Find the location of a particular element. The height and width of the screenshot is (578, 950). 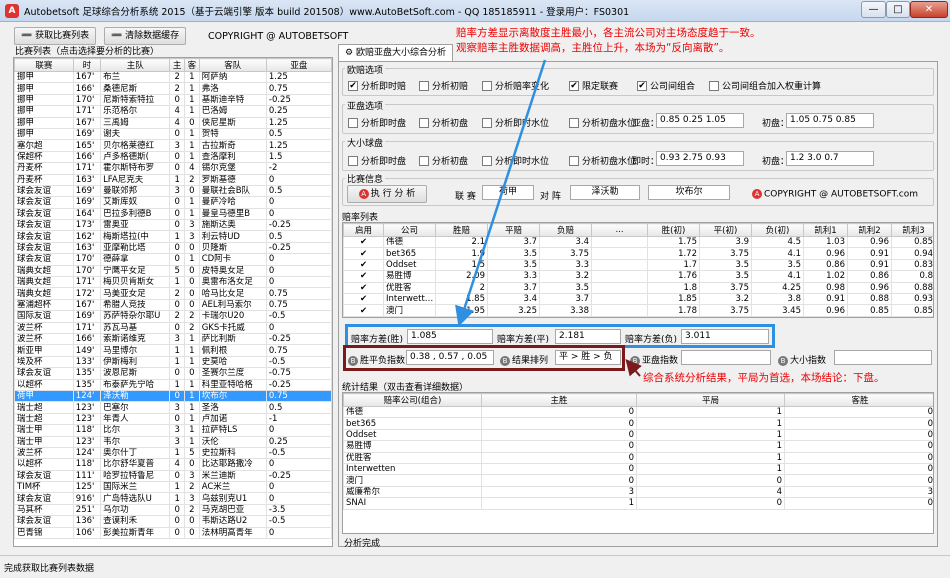

close-button: ✕ is located at coordinates (929, 9).